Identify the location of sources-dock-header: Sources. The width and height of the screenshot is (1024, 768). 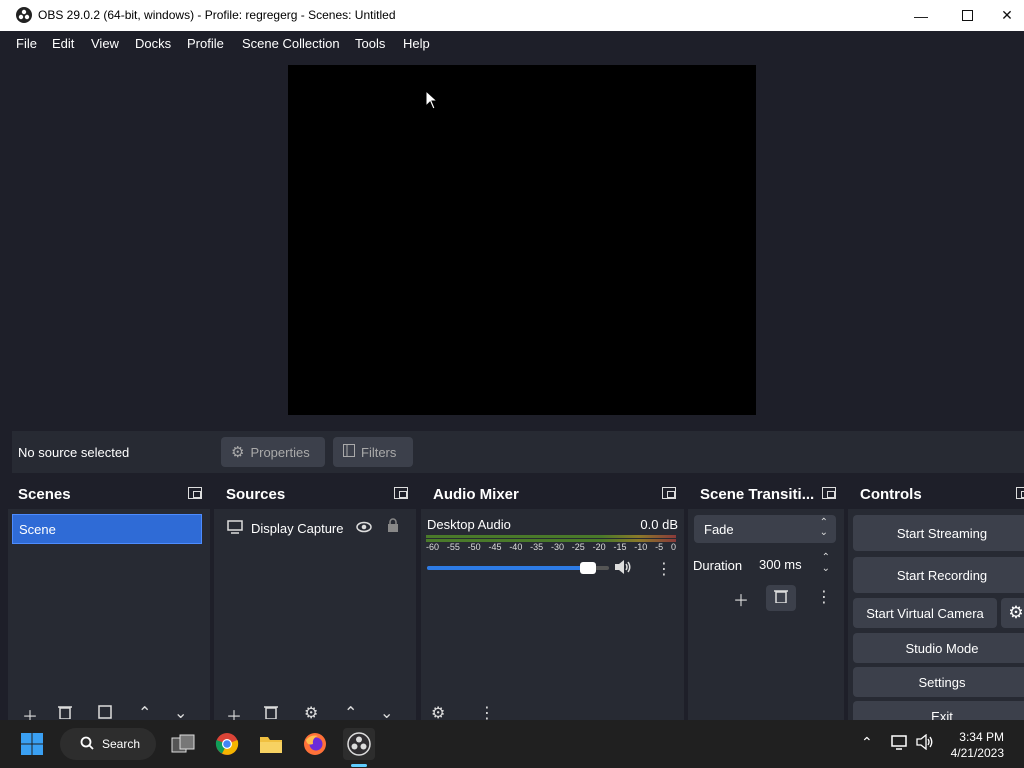
(315, 494).